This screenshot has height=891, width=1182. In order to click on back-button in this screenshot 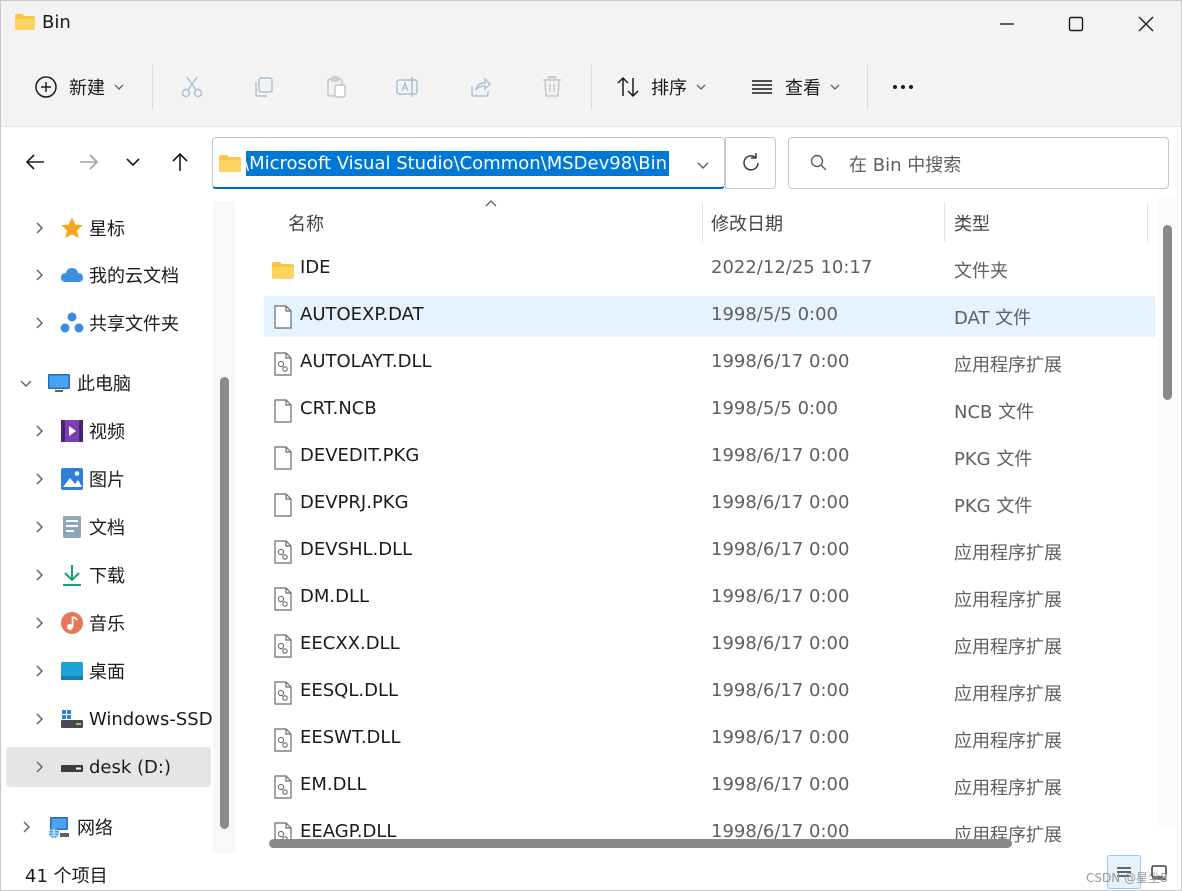, I will do `click(35, 162)`.